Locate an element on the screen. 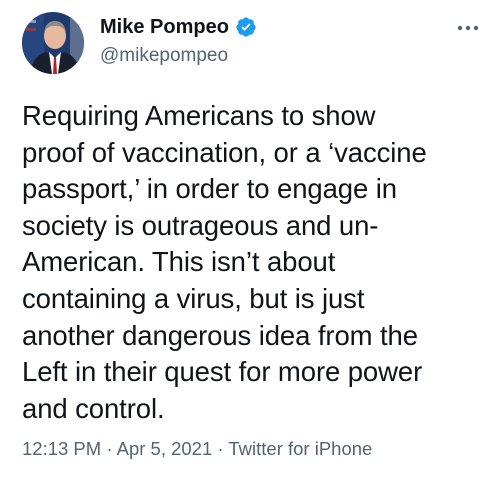 The height and width of the screenshot is (478, 500). avatar-image is located at coordinates (53, 43).